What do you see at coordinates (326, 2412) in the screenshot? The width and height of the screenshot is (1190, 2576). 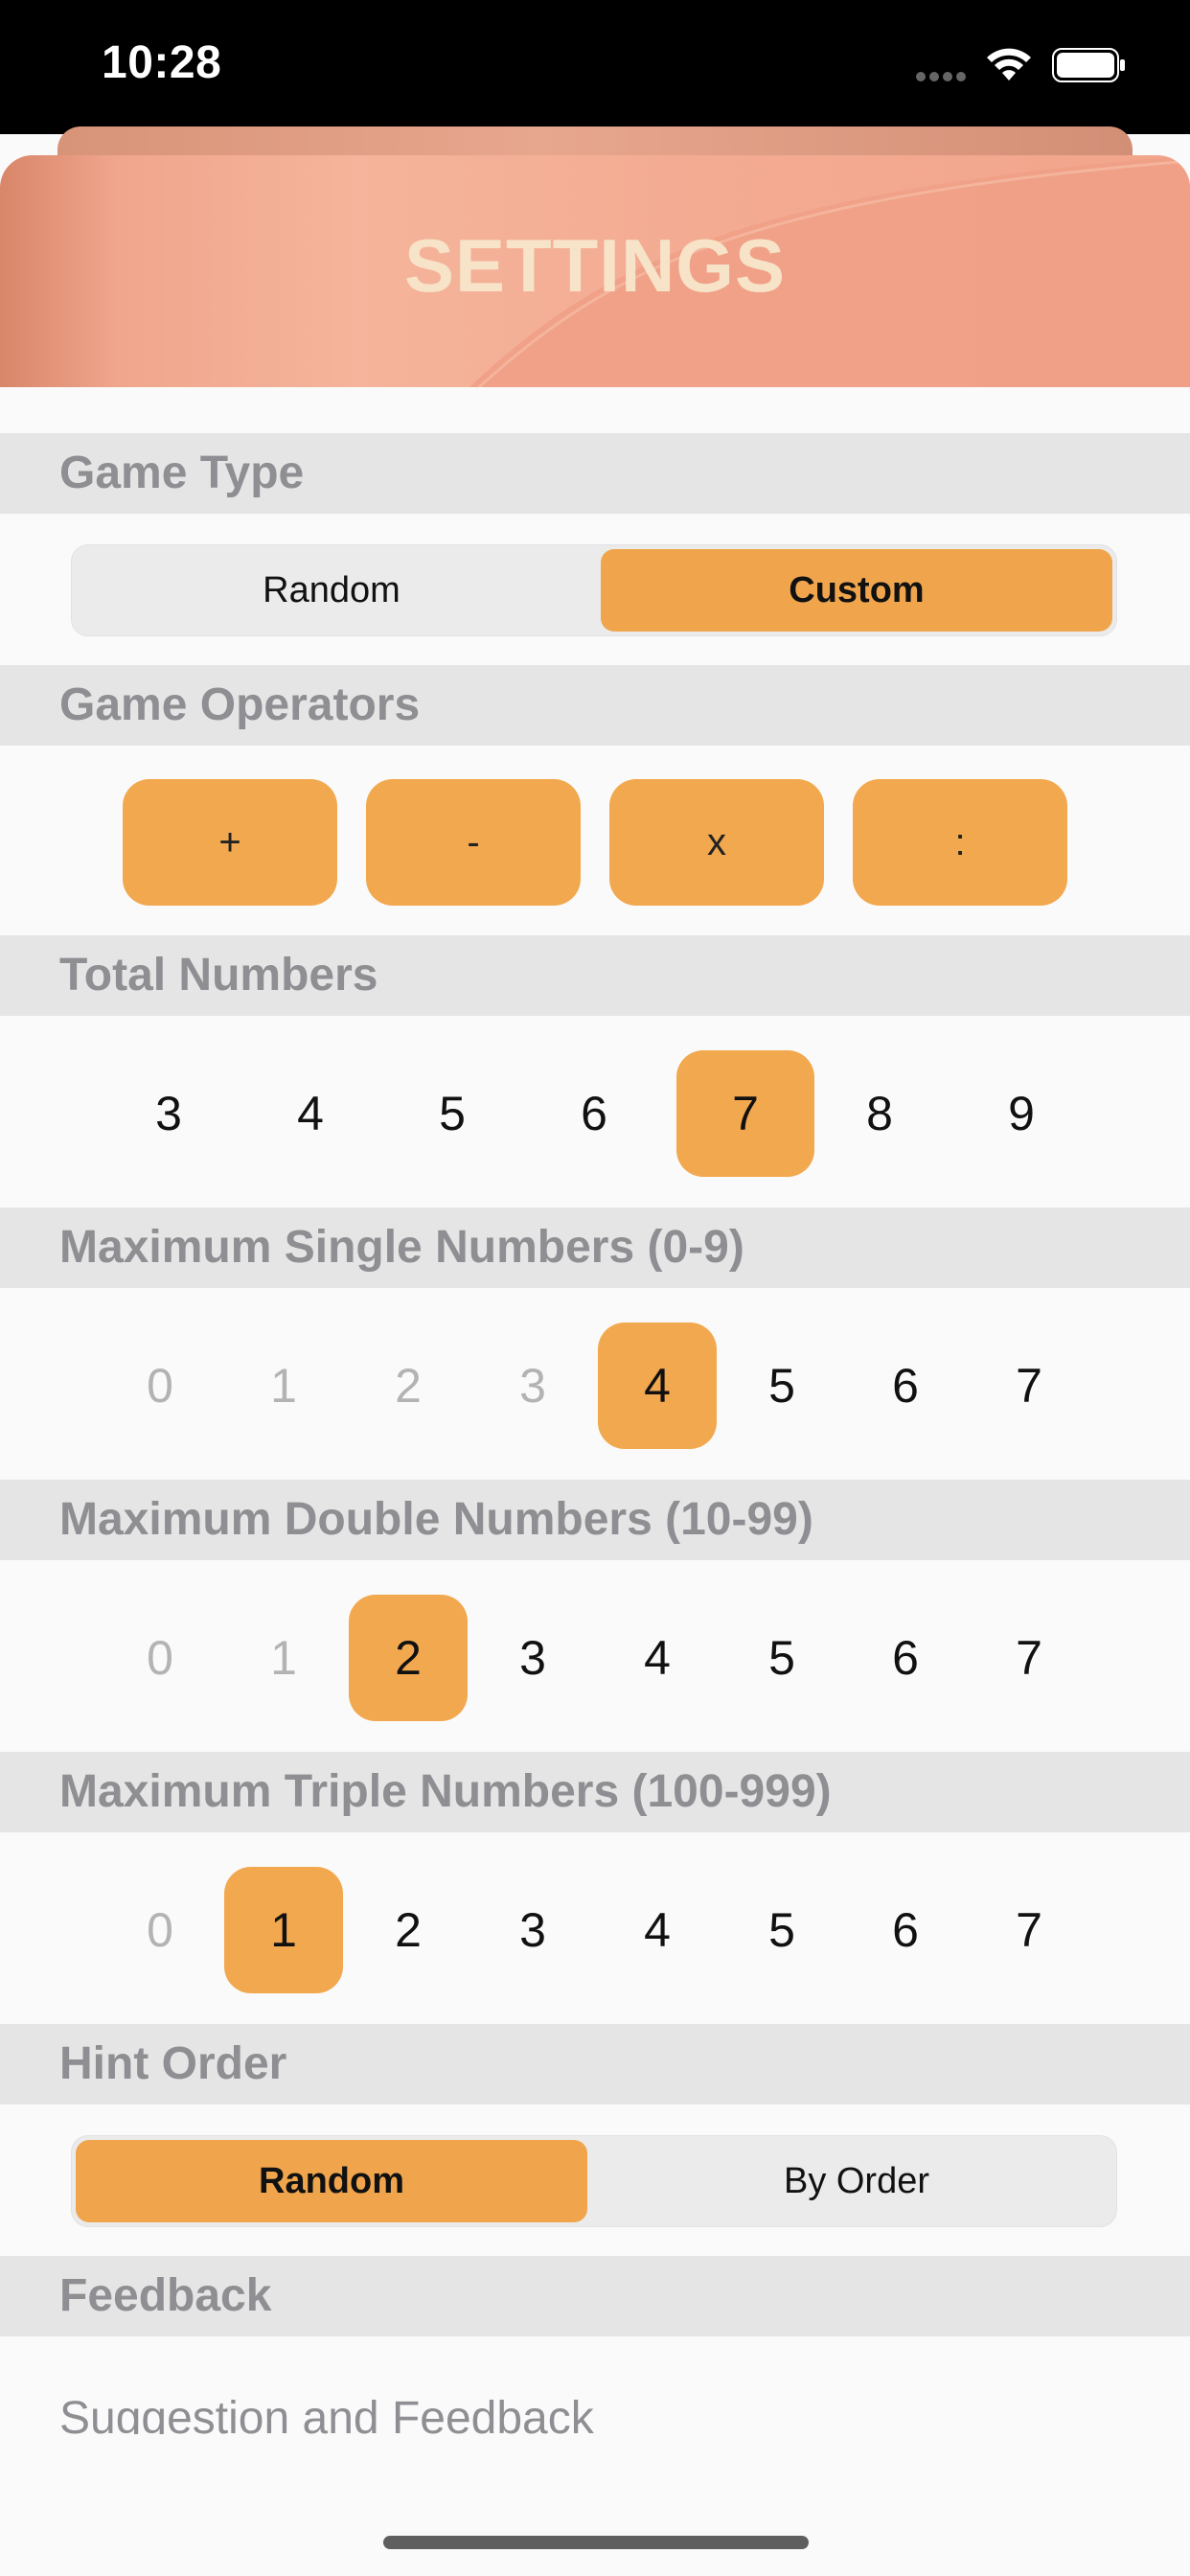 I see `suggestion-feedback-row: Suggestion and Feedback` at bounding box center [326, 2412].